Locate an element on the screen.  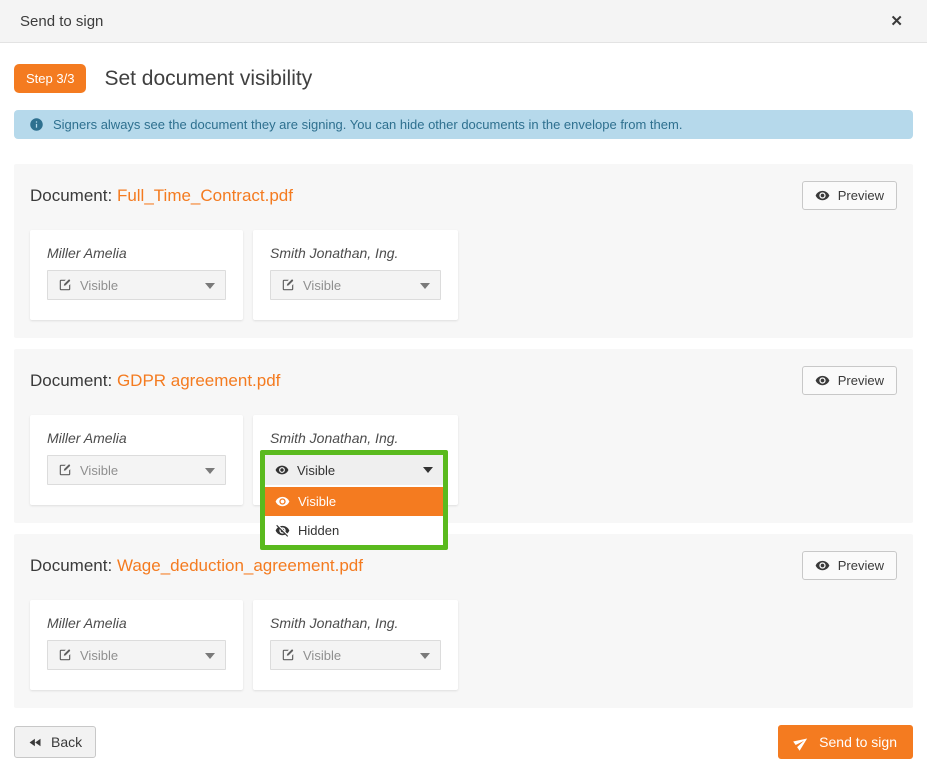
visibility-options-menu: Visible Hidden is located at coordinates (354, 516).